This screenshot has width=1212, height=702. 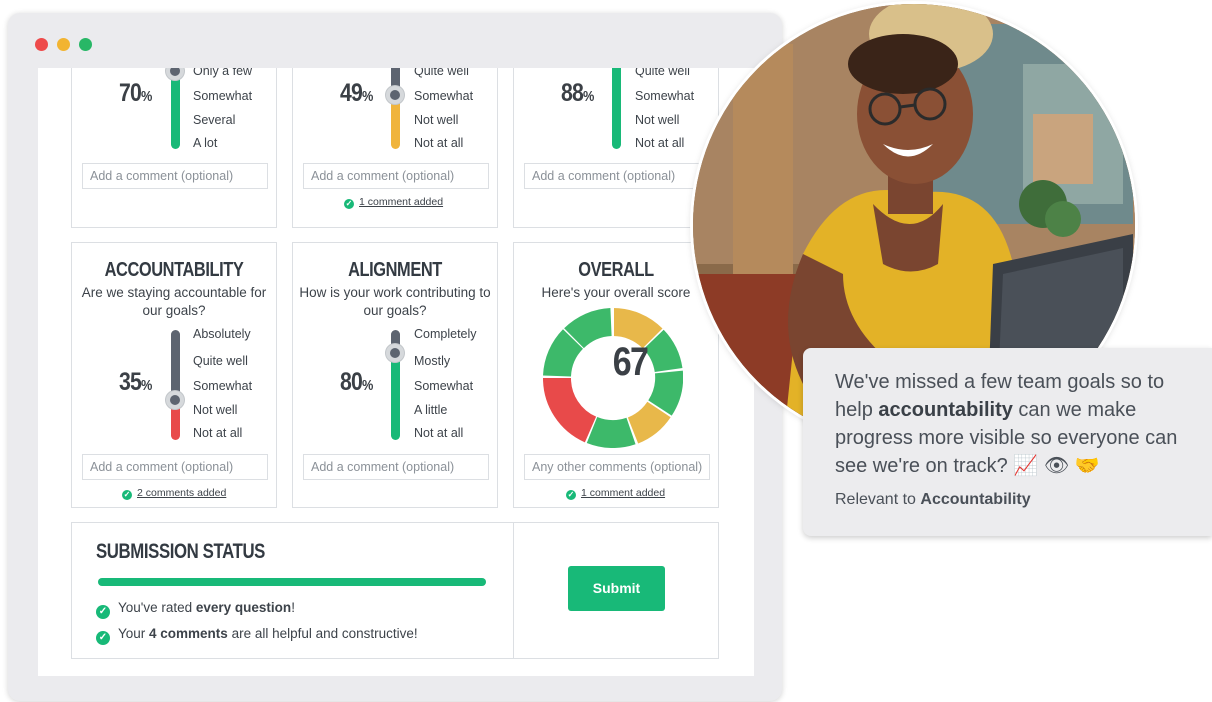 What do you see at coordinates (195, 609) in the screenshot?
I see `status-line-rated: ✓ You've rated every question!` at bounding box center [195, 609].